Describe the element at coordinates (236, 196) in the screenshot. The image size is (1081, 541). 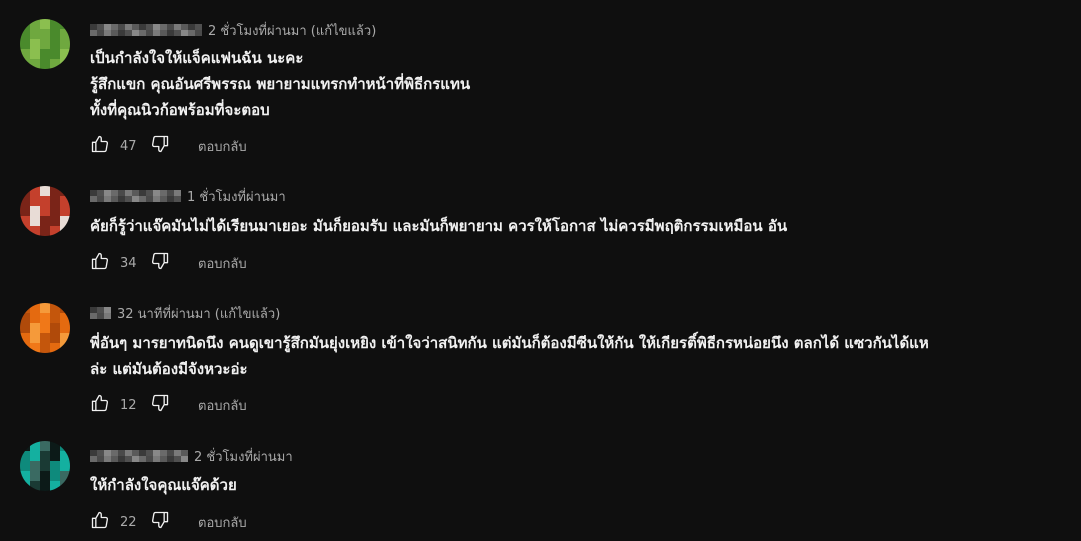
I see `timestamp: 1 ชั่วโมงที่ผ่านมา` at that location.